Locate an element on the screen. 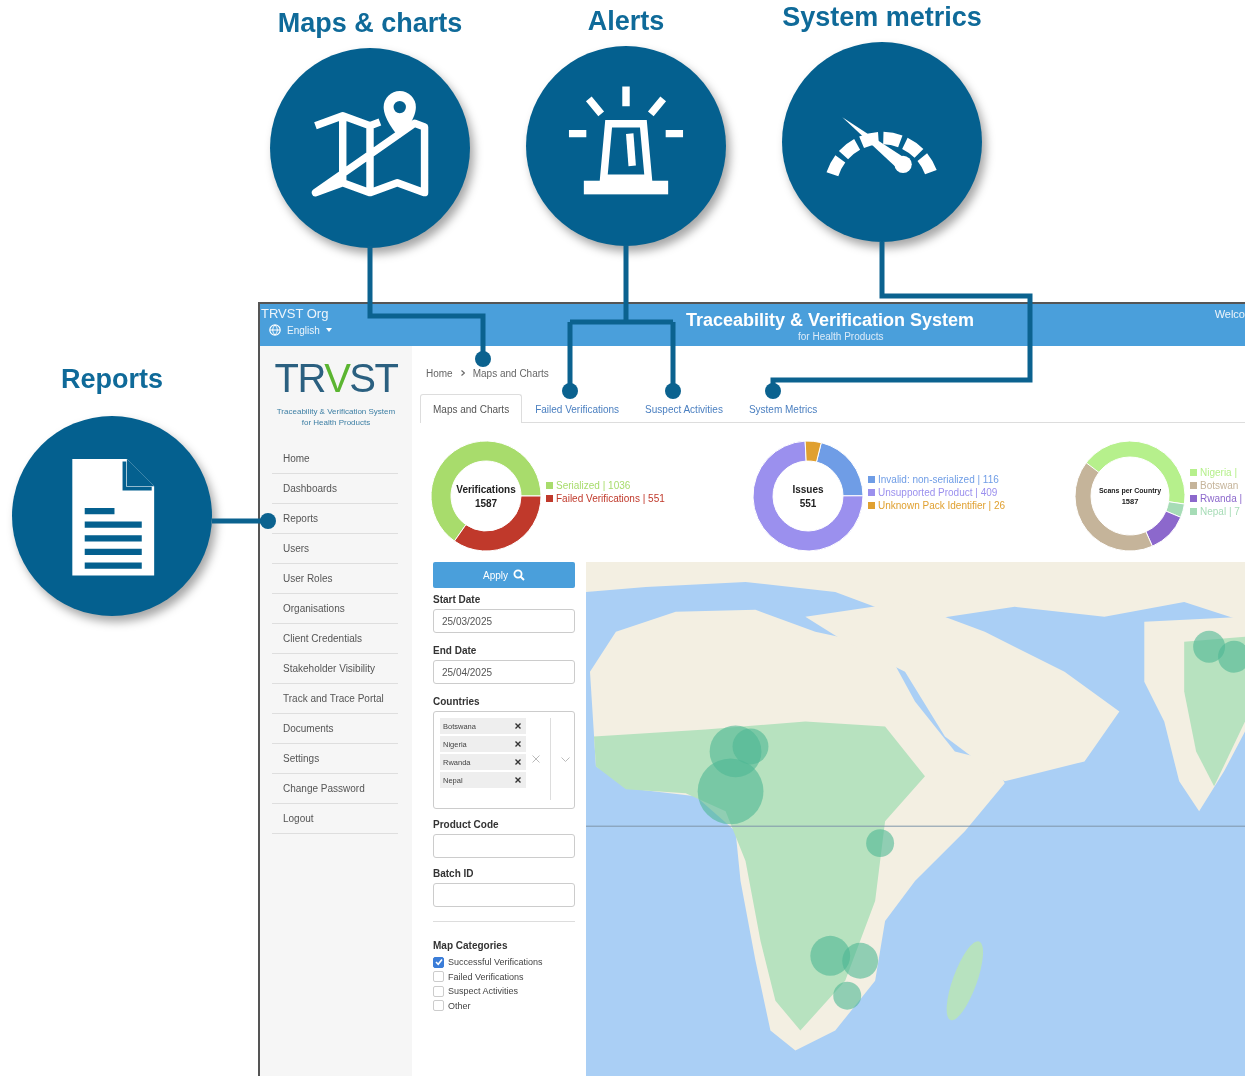 Image resolution: width=1245 pixels, height=1076 pixels. tab: Failed Verifications is located at coordinates (577, 408).